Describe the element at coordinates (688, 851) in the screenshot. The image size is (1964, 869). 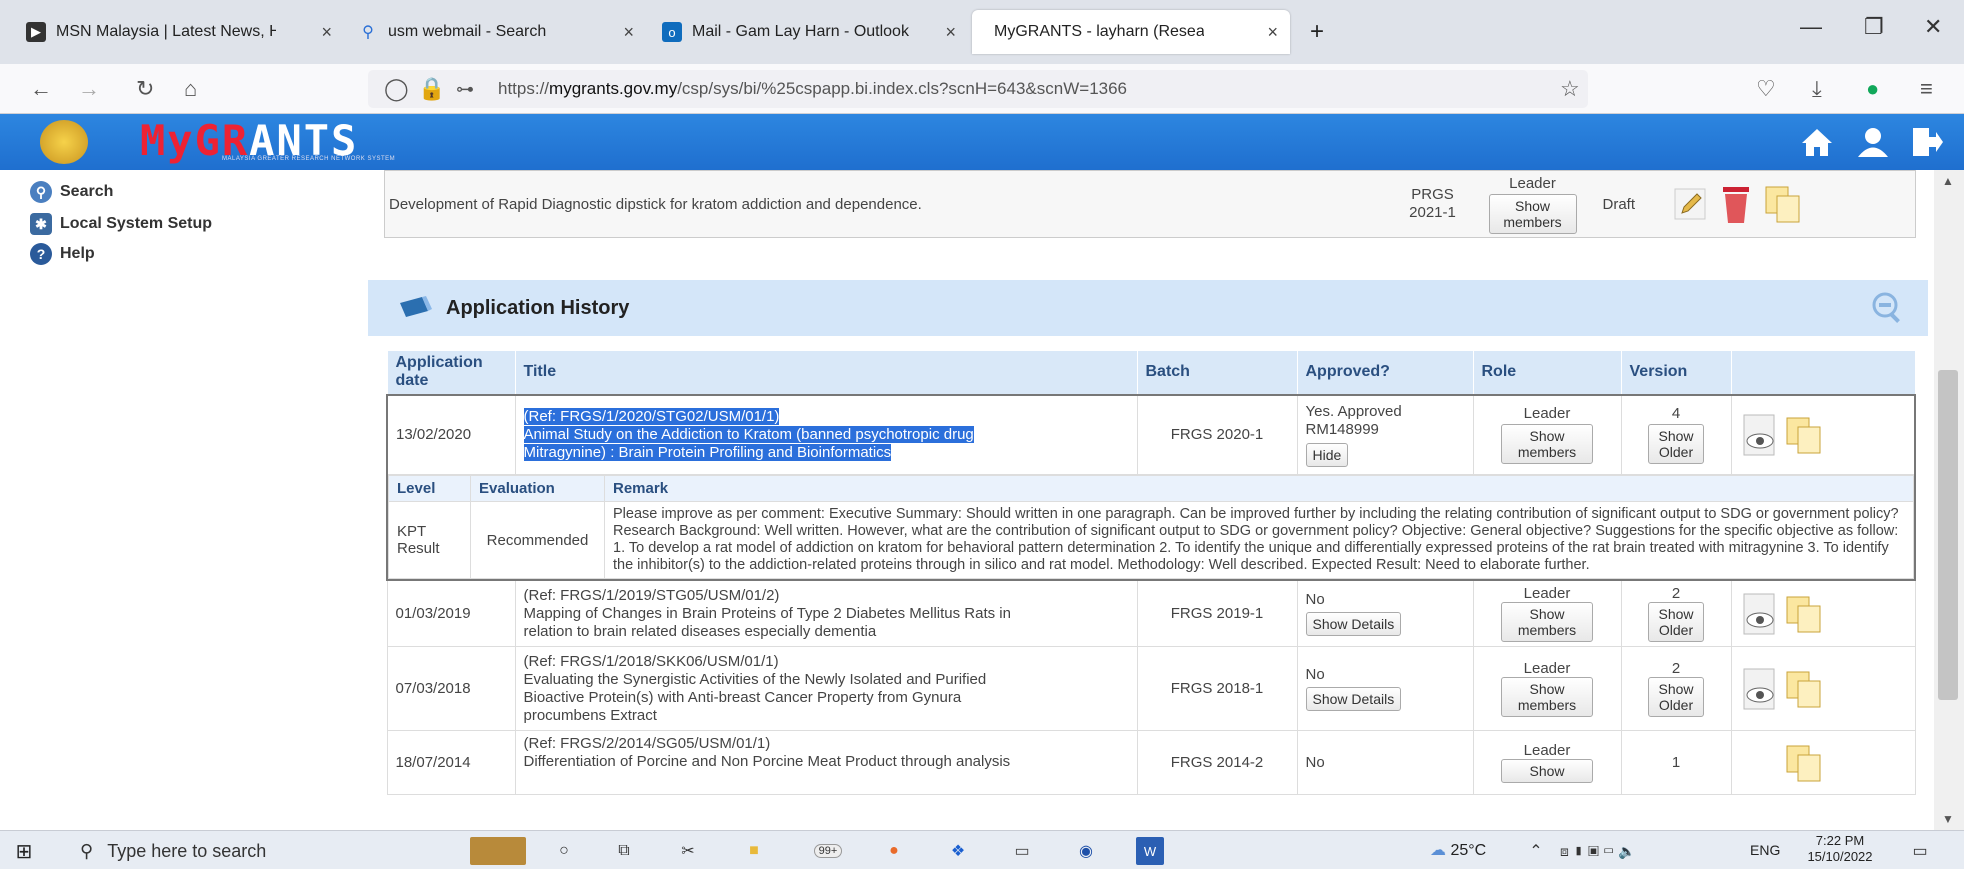
I see `snipping-tool-icon: ✂` at that location.